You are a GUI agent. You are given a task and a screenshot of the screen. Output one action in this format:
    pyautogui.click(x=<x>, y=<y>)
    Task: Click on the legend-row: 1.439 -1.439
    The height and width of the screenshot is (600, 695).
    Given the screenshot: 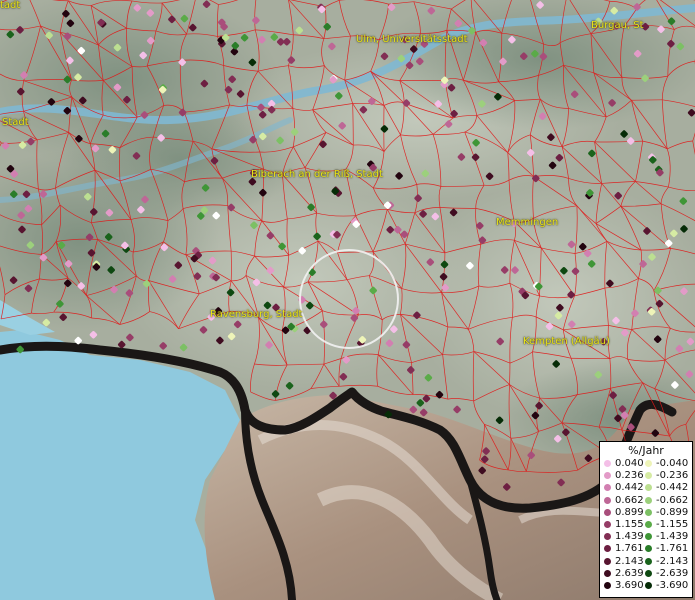 What is the action you would take?
    pyautogui.click(x=646, y=536)
    